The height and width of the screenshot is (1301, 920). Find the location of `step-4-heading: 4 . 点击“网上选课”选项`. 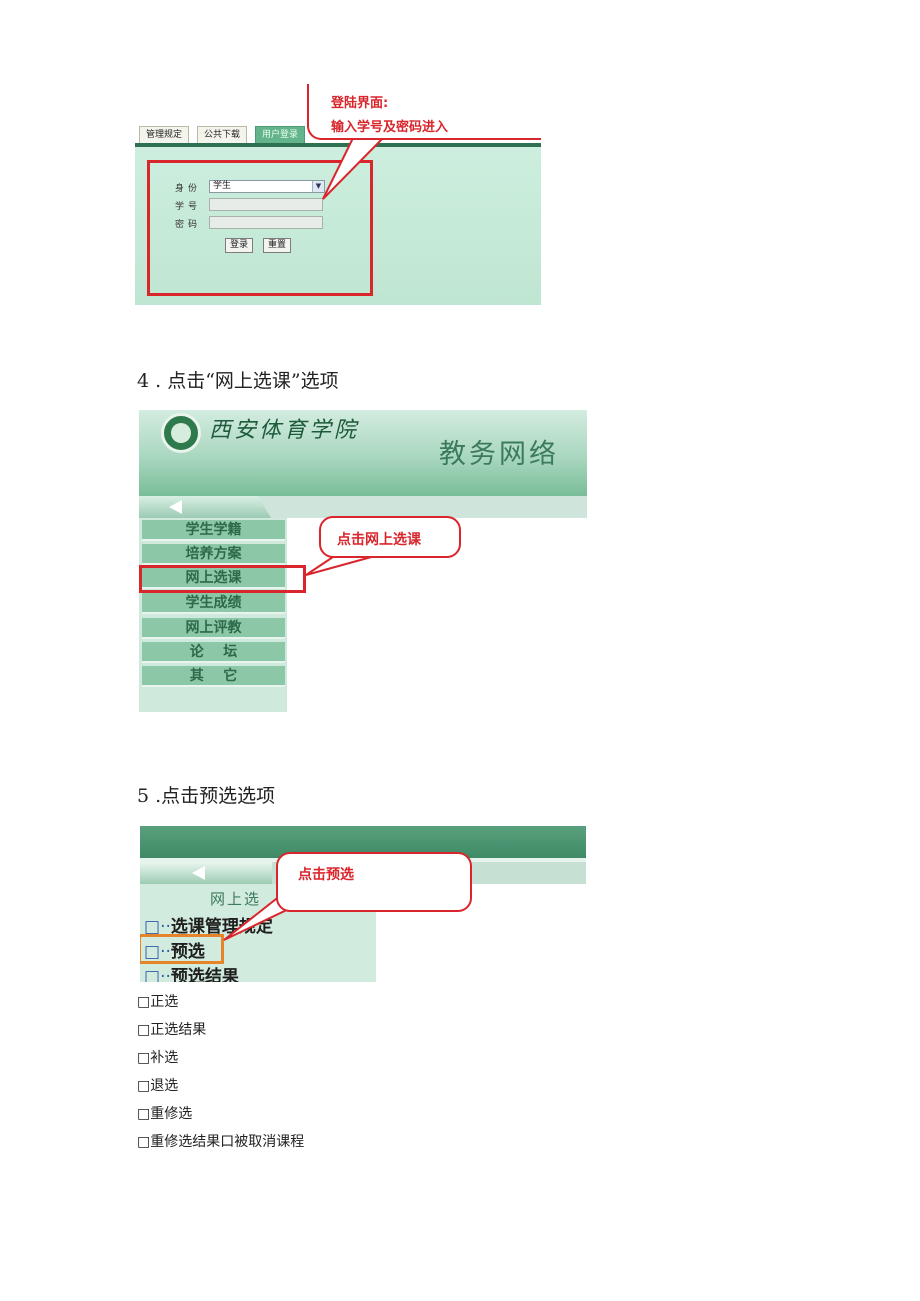

step-4-heading: 4 . 点击“网上选课”选项 is located at coordinates (238, 381).